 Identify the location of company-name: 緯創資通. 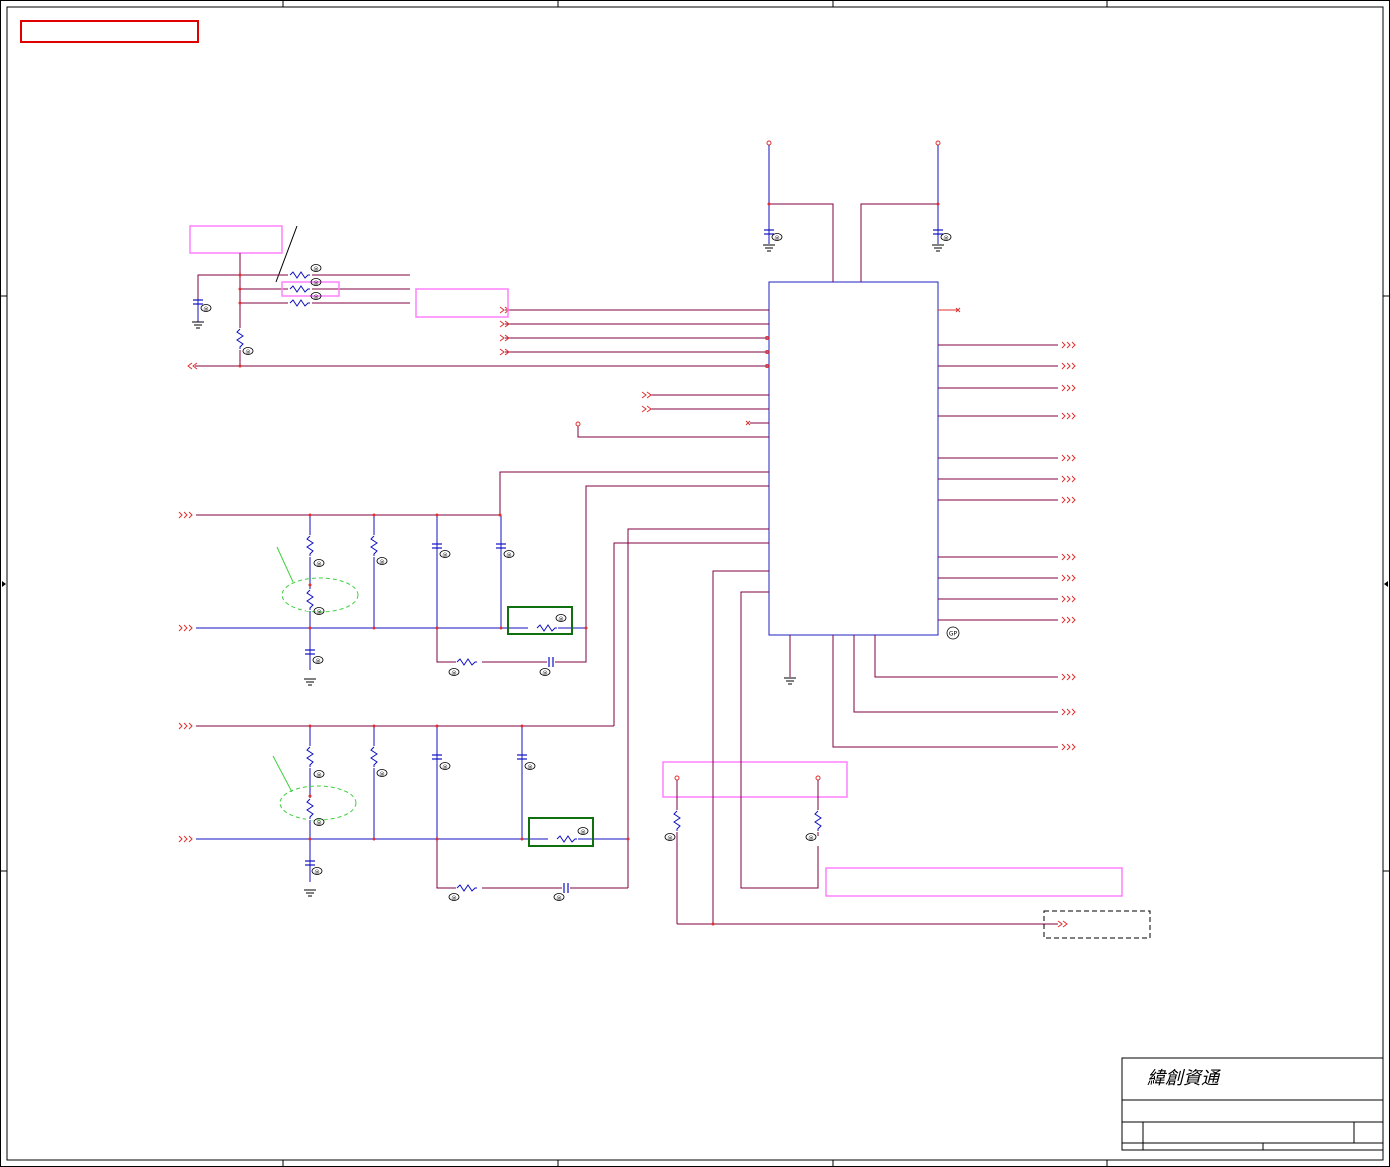
(1184, 1078).